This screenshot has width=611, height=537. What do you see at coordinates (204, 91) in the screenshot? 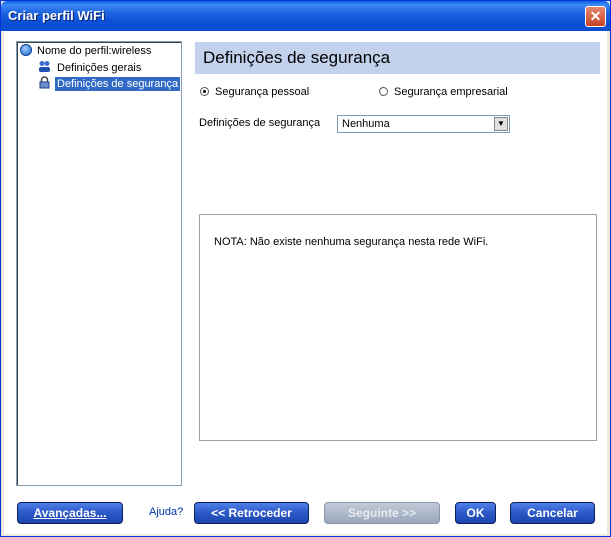
I see `radio-dot-selected` at bounding box center [204, 91].